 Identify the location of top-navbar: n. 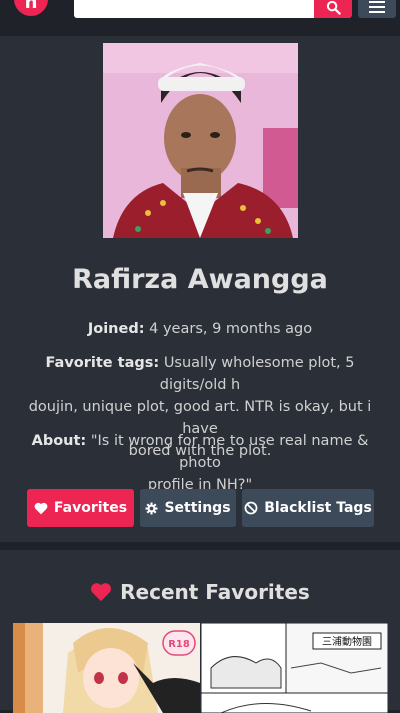
(200, 15).